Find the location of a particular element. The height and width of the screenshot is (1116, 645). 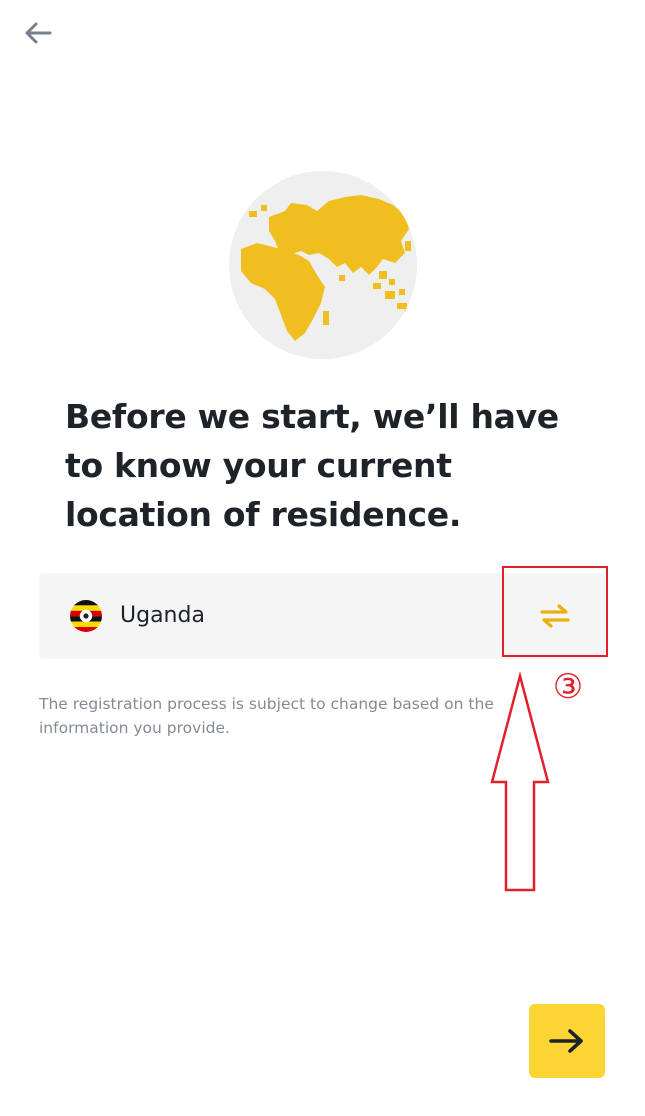

back-button is located at coordinates (38, 33).